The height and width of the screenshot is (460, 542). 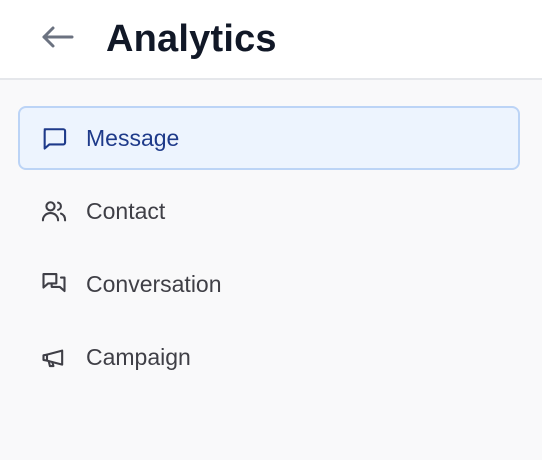 I want to click on sidebar-item-contact: Contact, so click(x=269, y=211).